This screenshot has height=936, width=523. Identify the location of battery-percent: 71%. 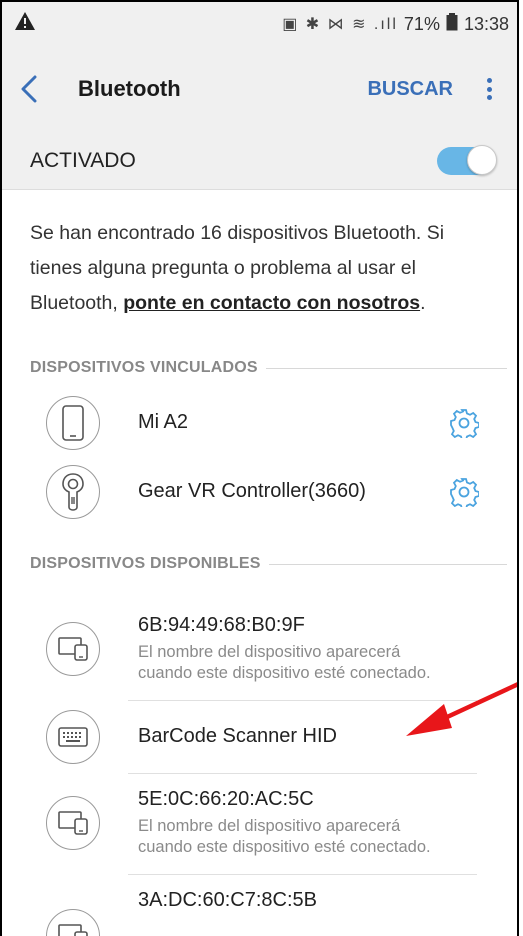
(421, 23).